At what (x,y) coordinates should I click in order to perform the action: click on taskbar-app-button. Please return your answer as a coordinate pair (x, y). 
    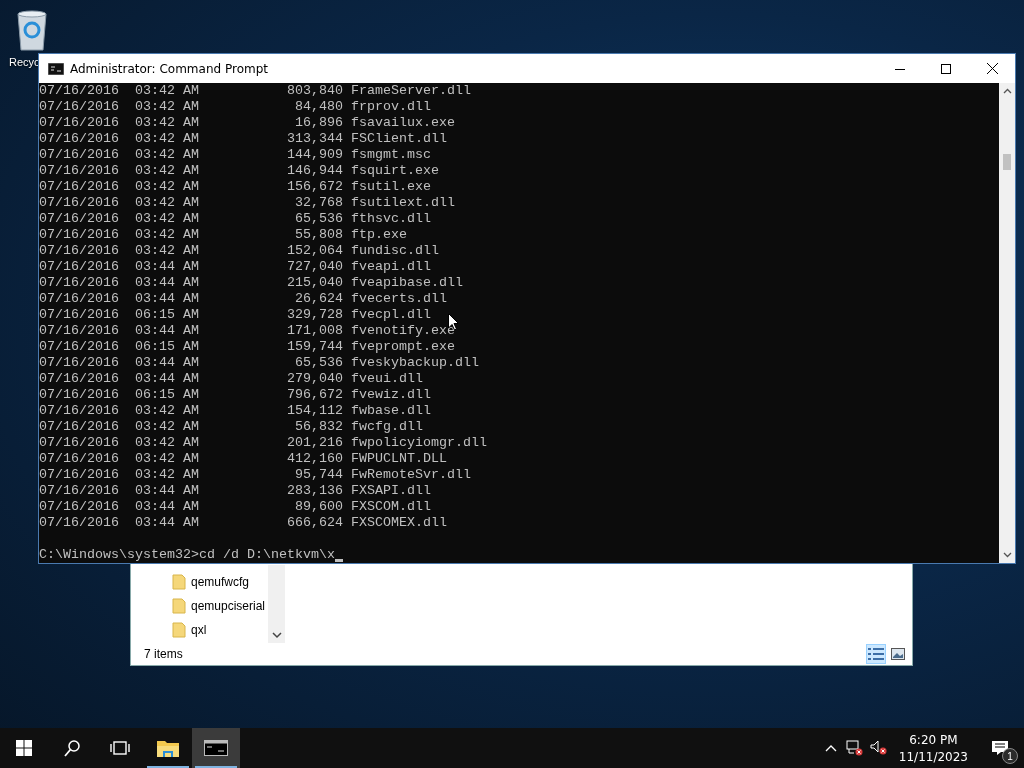
    Looking at the image, I should click on (216, 748).